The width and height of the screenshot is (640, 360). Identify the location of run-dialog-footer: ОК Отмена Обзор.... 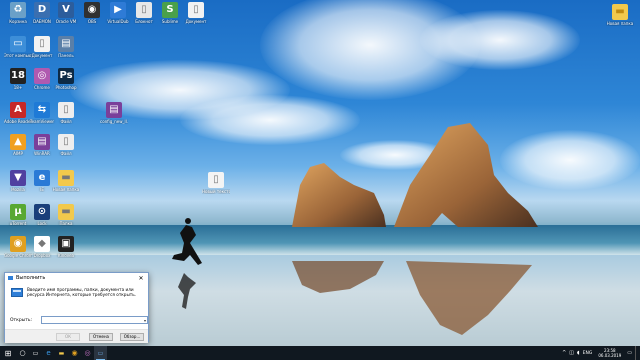
(76, 336).